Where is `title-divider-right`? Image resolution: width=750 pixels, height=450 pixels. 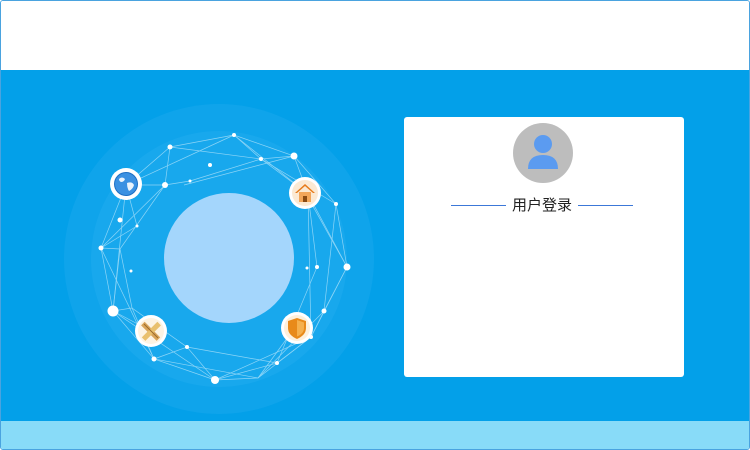 title-divider-right is located at coordinates (606, 205).